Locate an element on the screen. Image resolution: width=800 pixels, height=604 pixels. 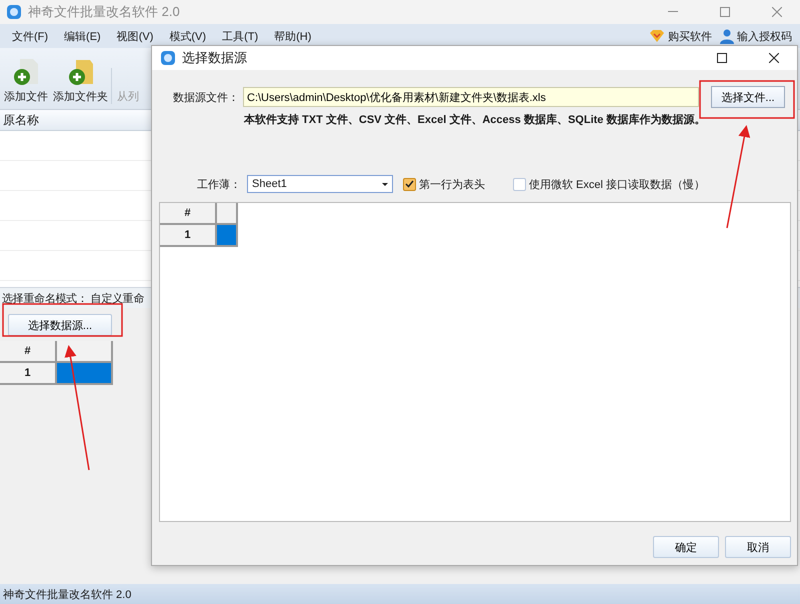
checkbox-label: 第一行为表头 is located at coordinates (452, 185).